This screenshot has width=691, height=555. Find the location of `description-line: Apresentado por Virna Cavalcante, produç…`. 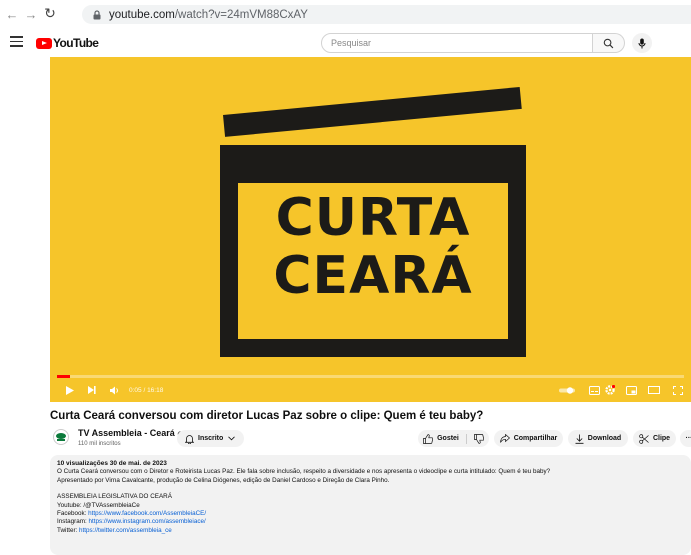

description-line: Apresentado por Virna Cavalcante, produç… is located at coordinates (223, 480).